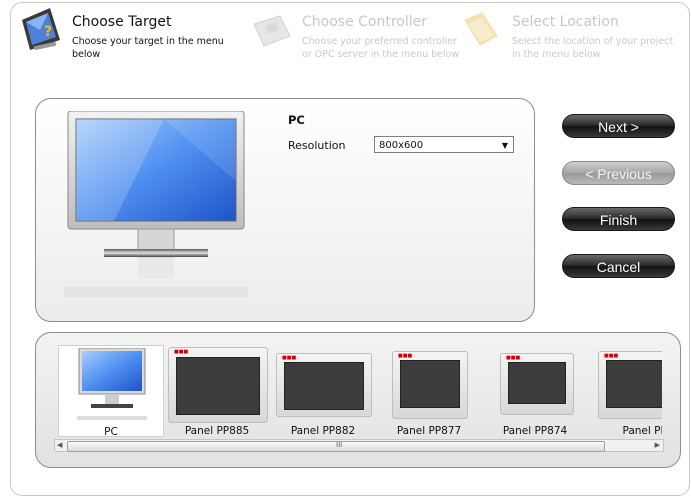 This screenshot has height=497, width=691. What do you see at coordinates (504, 145) in the screenshot?
I see `chevron-down-icon: ▼` at bounding box center [504, 145].